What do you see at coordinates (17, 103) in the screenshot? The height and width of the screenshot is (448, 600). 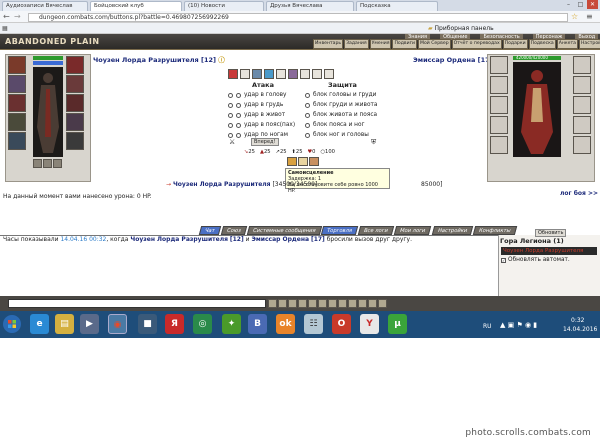 I see `weapon-slot` at bounding box center [17, 103].